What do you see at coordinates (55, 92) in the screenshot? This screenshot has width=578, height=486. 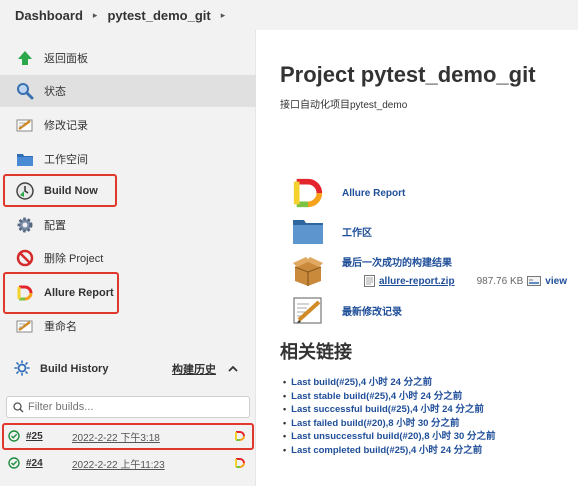 I see `sidebar-item-label: 状态` at bounding box center [55, 92].